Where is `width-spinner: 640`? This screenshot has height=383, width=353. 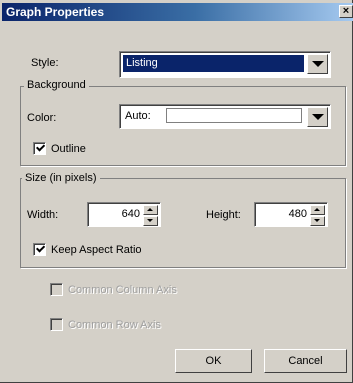 width-spinner: 640 is located at coordinates (124, 214).